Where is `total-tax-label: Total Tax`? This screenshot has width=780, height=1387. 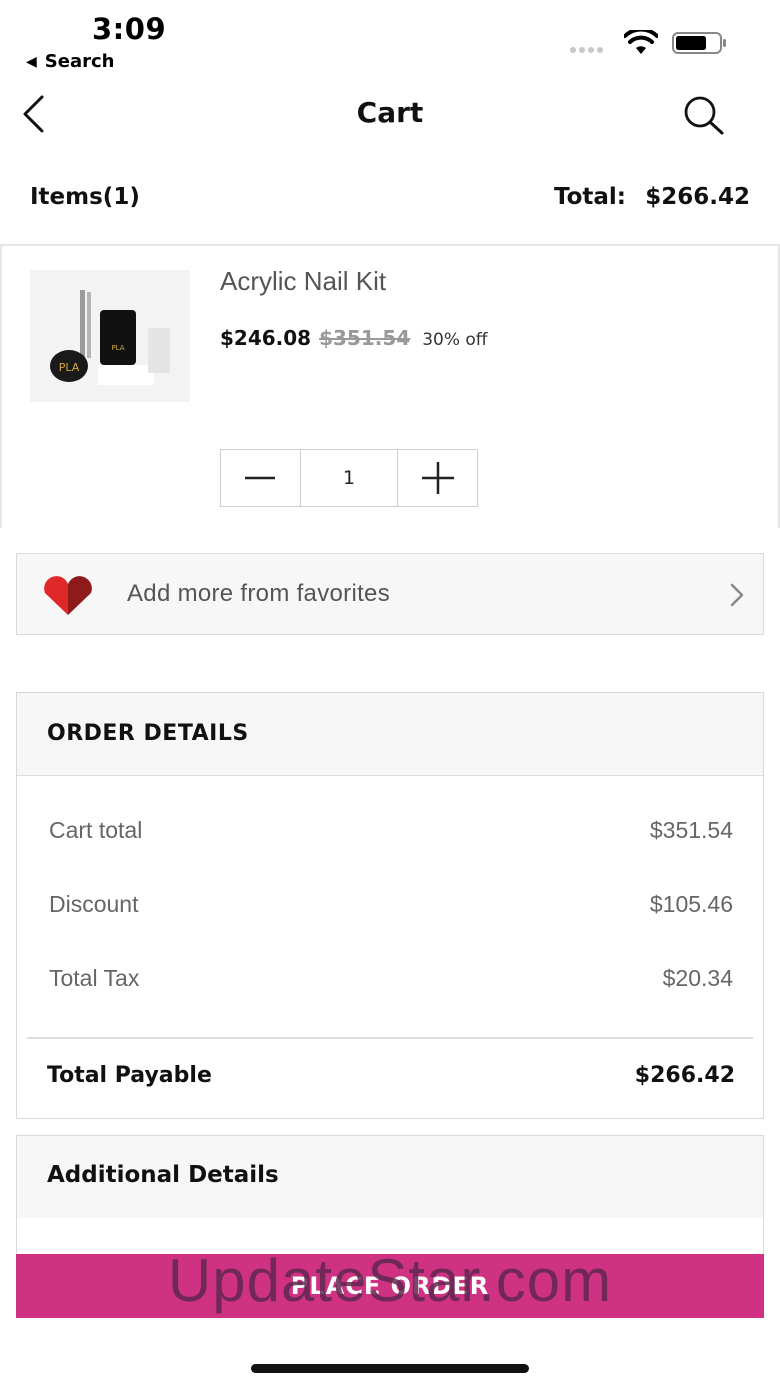 total-tax-label: Total Tax is located at coordinates (94, 978).